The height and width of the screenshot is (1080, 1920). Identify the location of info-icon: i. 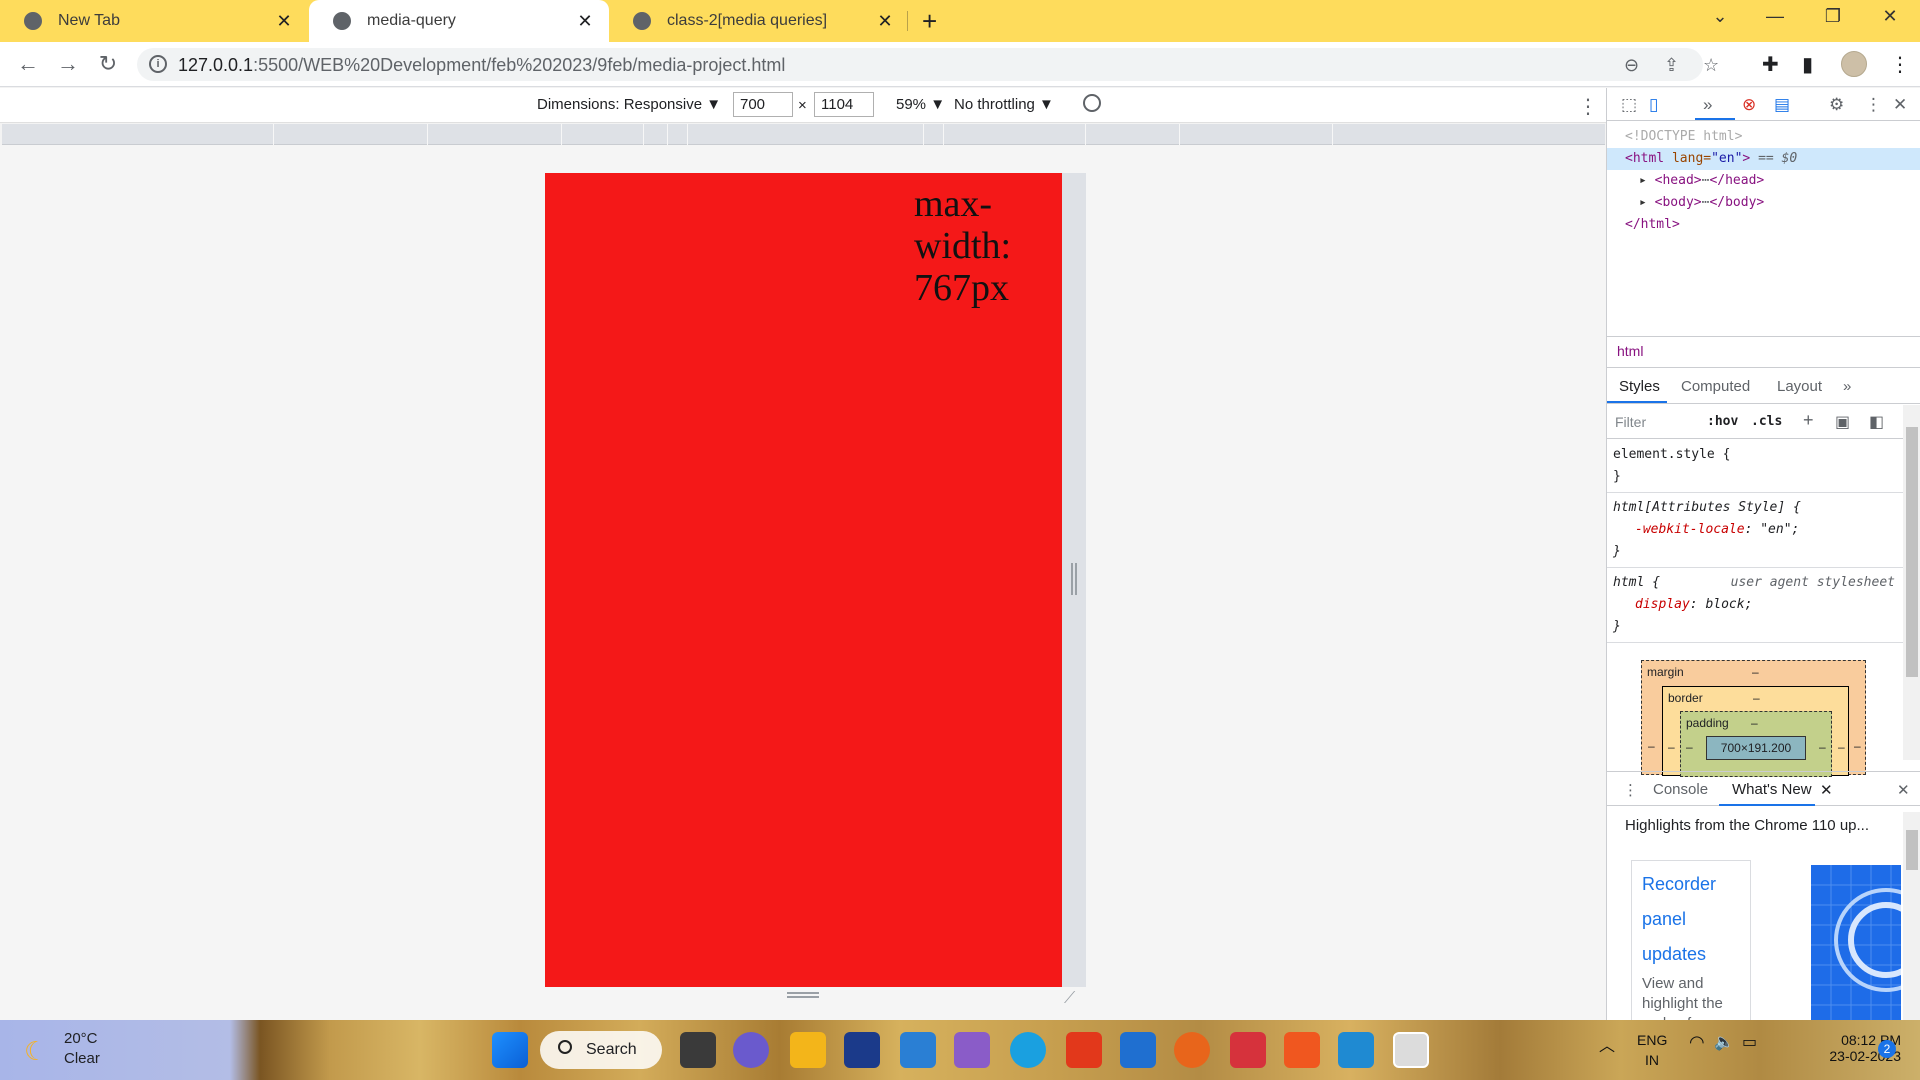
(158, 64).